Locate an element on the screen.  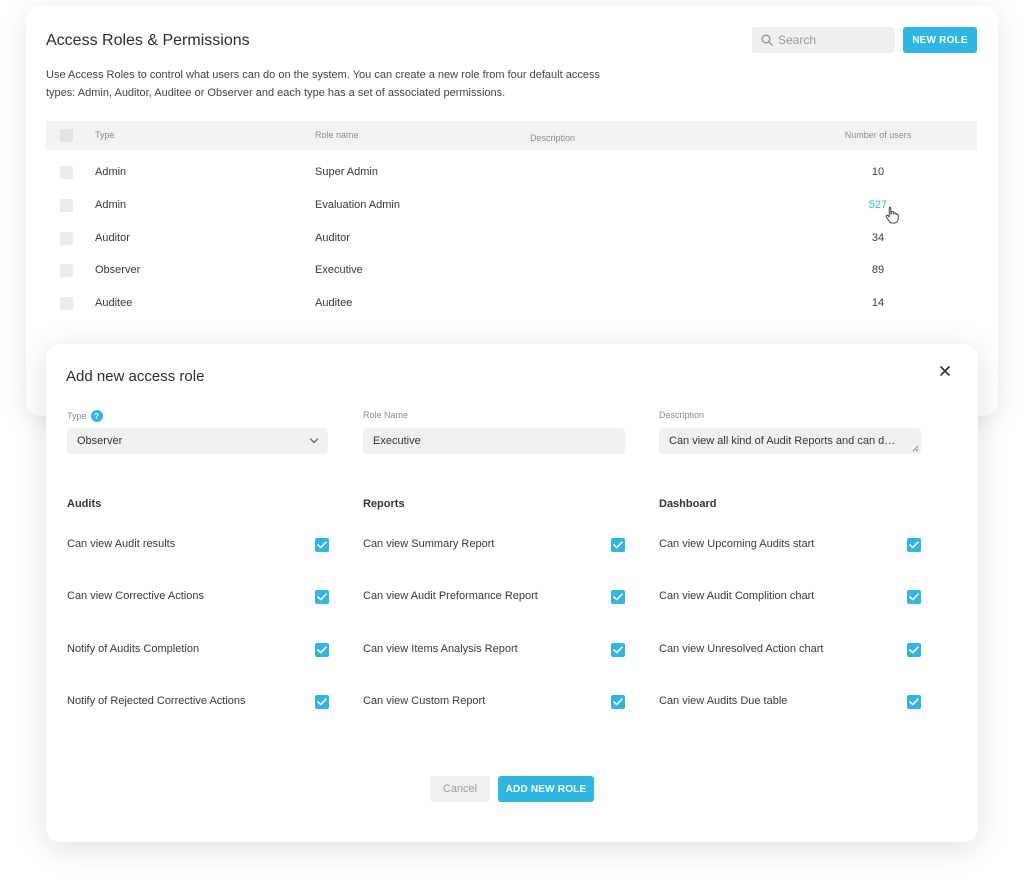
hand-pointer-icon is located at coordinates (892, 215).